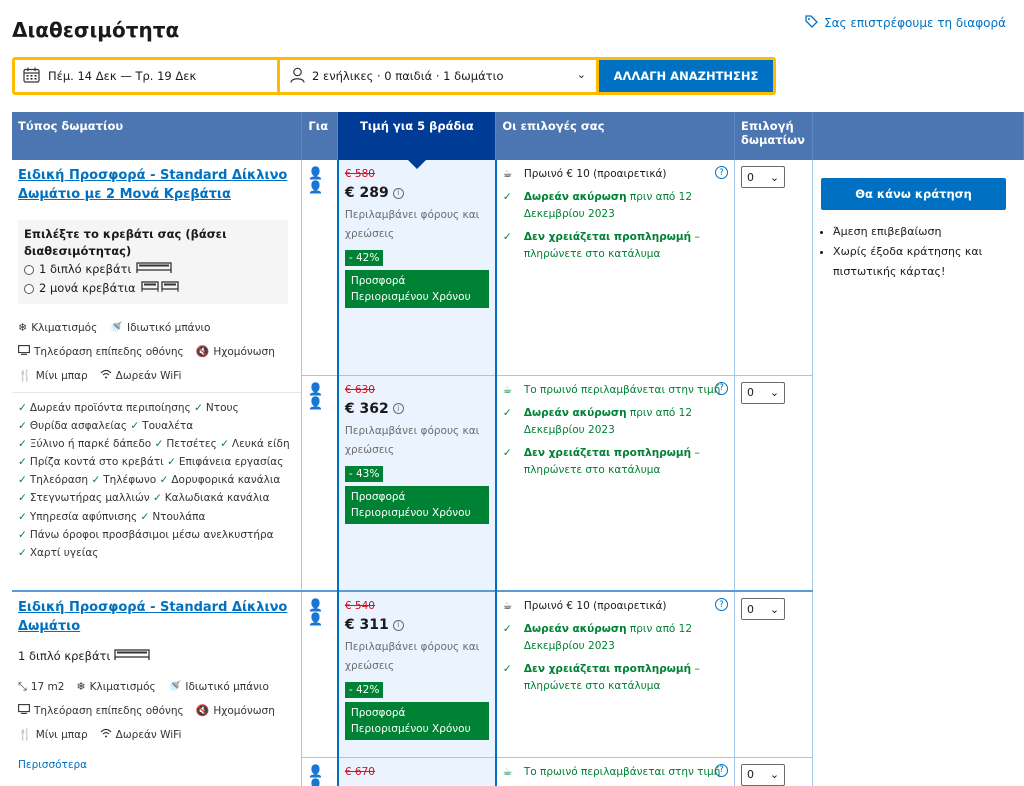 The width and height of the screenshot is (1024, 786). Describe the element at coordinates (57, 328) in the screenshot. I see `facility-item: ❄ Κλιματισμός` at that location.